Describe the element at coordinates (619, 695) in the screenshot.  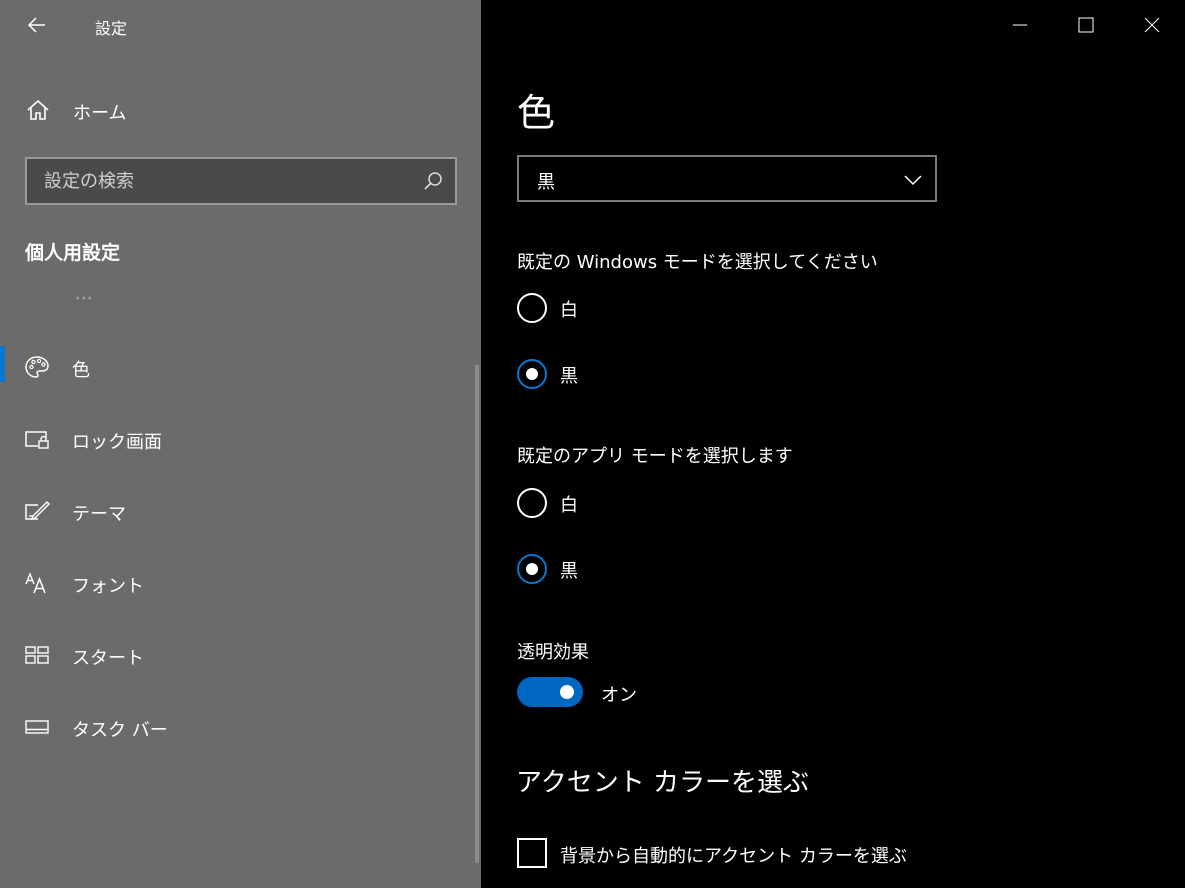
I see `transparency-state: オン` at that location.